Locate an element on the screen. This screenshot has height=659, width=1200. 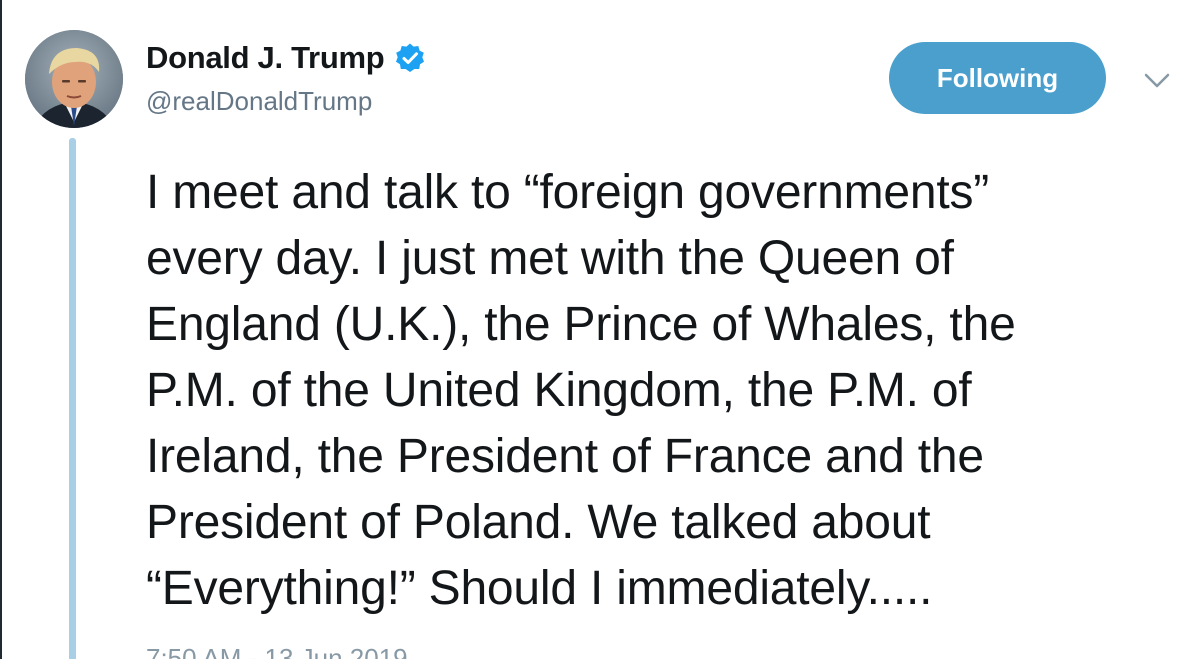
tweet-text-line: every day. I just met with the Queen of is located at coordinates (550, 258).